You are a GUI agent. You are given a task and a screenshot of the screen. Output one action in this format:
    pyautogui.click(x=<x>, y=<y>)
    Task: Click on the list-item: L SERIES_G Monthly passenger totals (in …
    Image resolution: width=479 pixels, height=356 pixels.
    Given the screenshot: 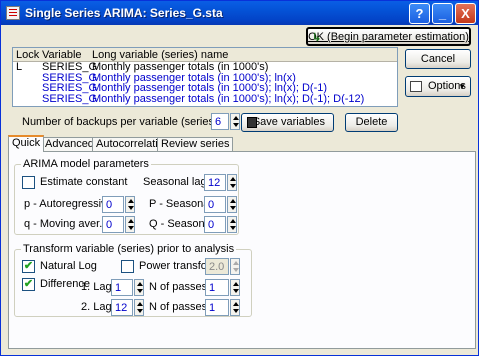 What is the action you would take?
    pyautogui.click(x=205, y=67)
    